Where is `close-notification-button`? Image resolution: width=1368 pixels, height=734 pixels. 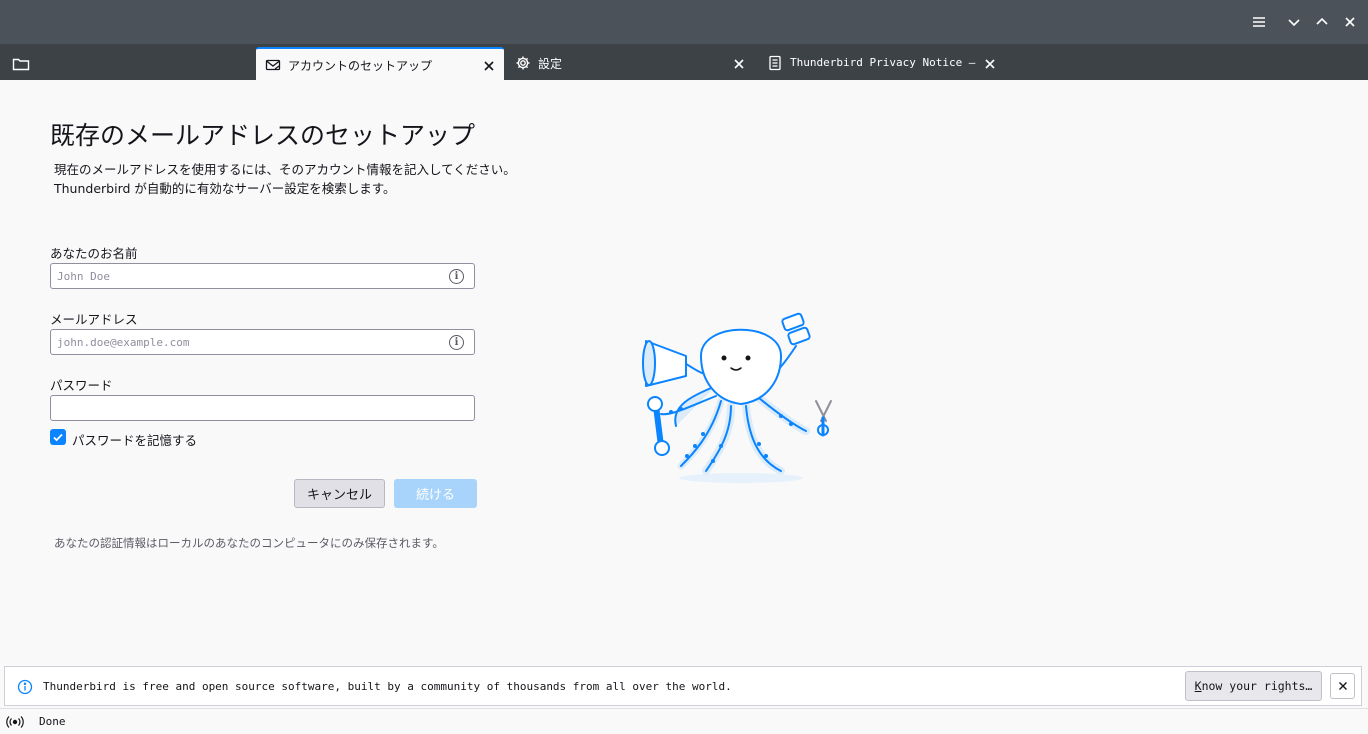 close-notification-button is located at coordinates (1342, 686).